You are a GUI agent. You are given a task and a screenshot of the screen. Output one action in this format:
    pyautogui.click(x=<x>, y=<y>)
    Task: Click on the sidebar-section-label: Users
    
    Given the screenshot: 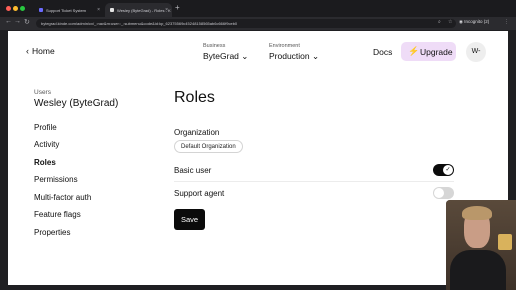 What is the action you would take?
    pyautogui.click(x=42, y=92)
    